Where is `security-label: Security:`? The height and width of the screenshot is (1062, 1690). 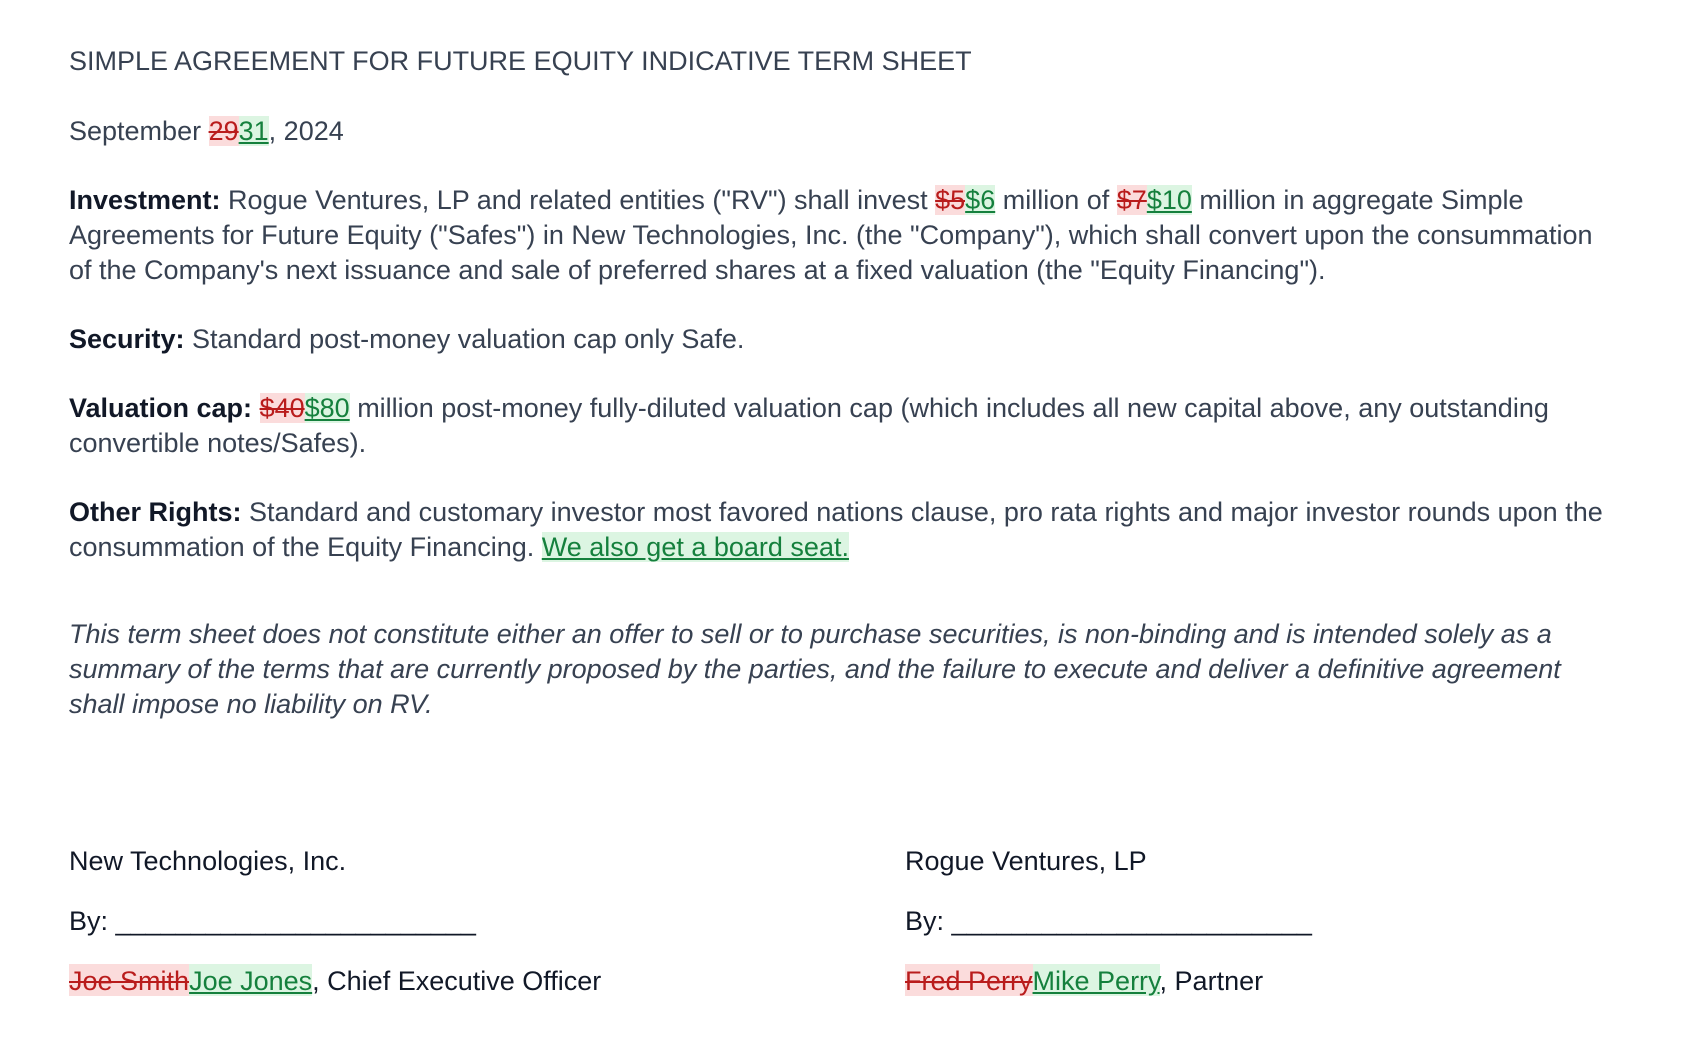
security-label: Security: is located at coordinates (127, 339).